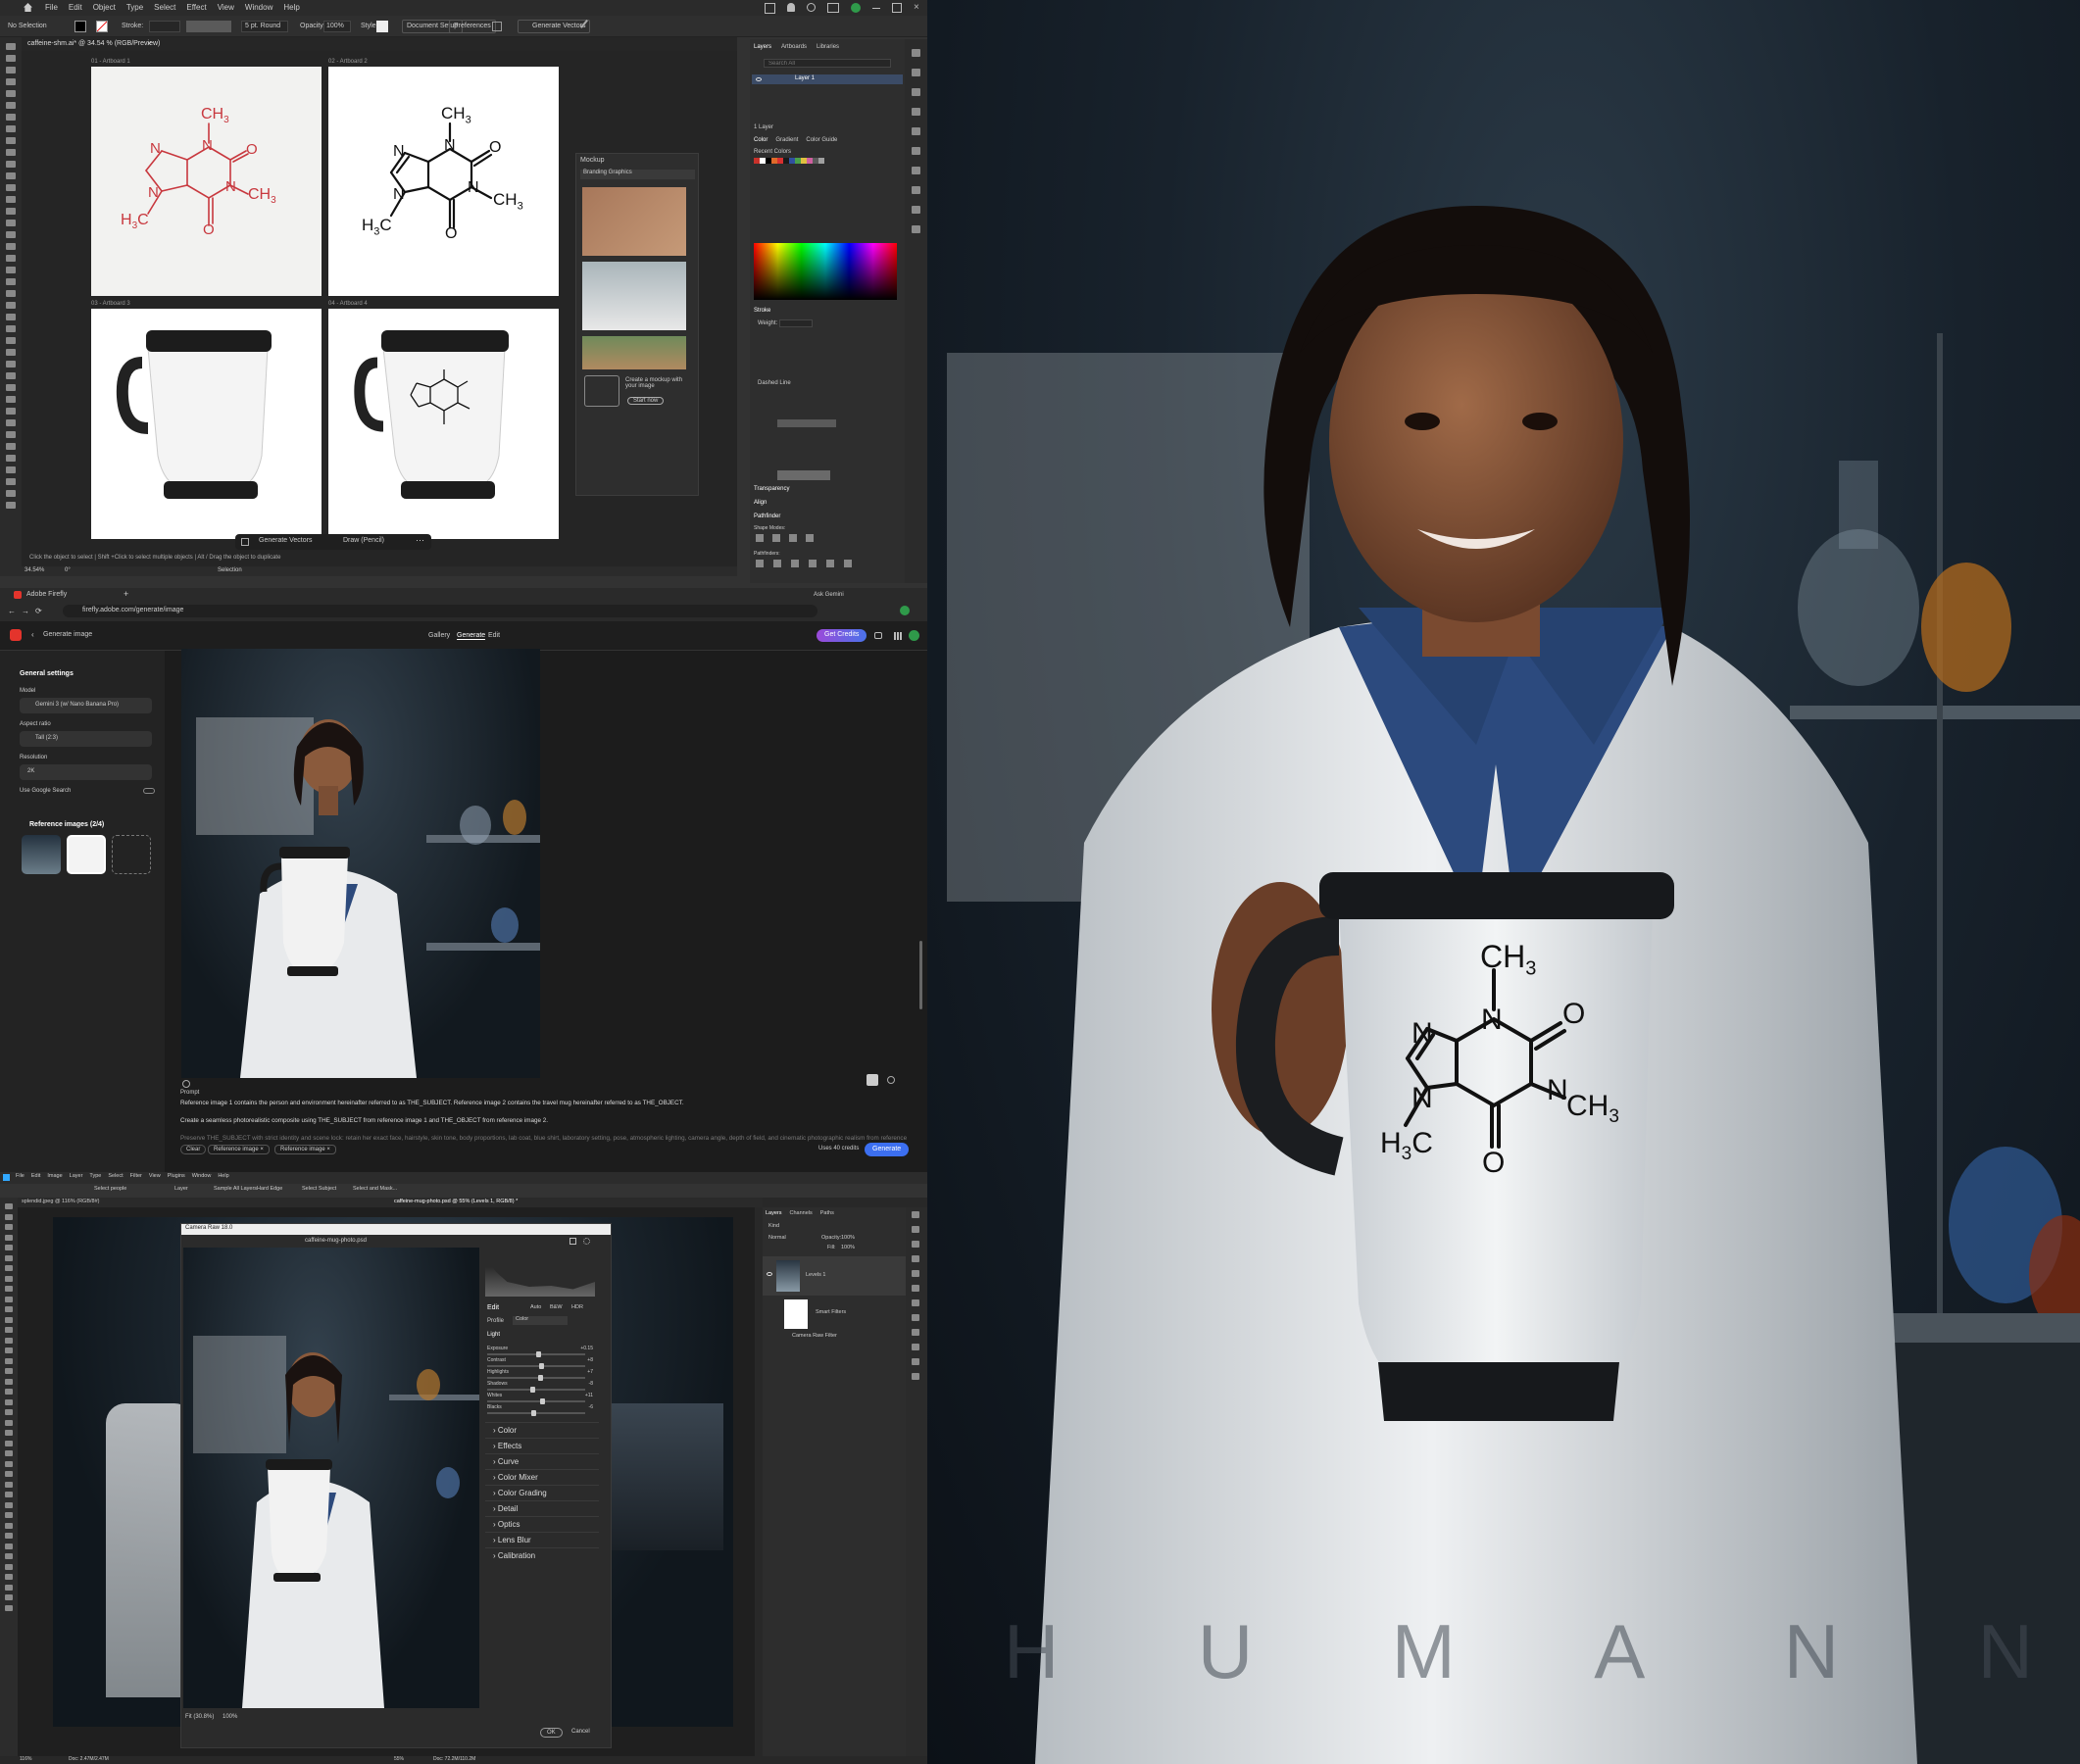 This screenshot has height=1764, width=2080. What do you see at coordinates (542, 1477) in the screenshot?
I see `raw-section-color-mixer: › Color Mixer` at bounding box center [542, 1477].